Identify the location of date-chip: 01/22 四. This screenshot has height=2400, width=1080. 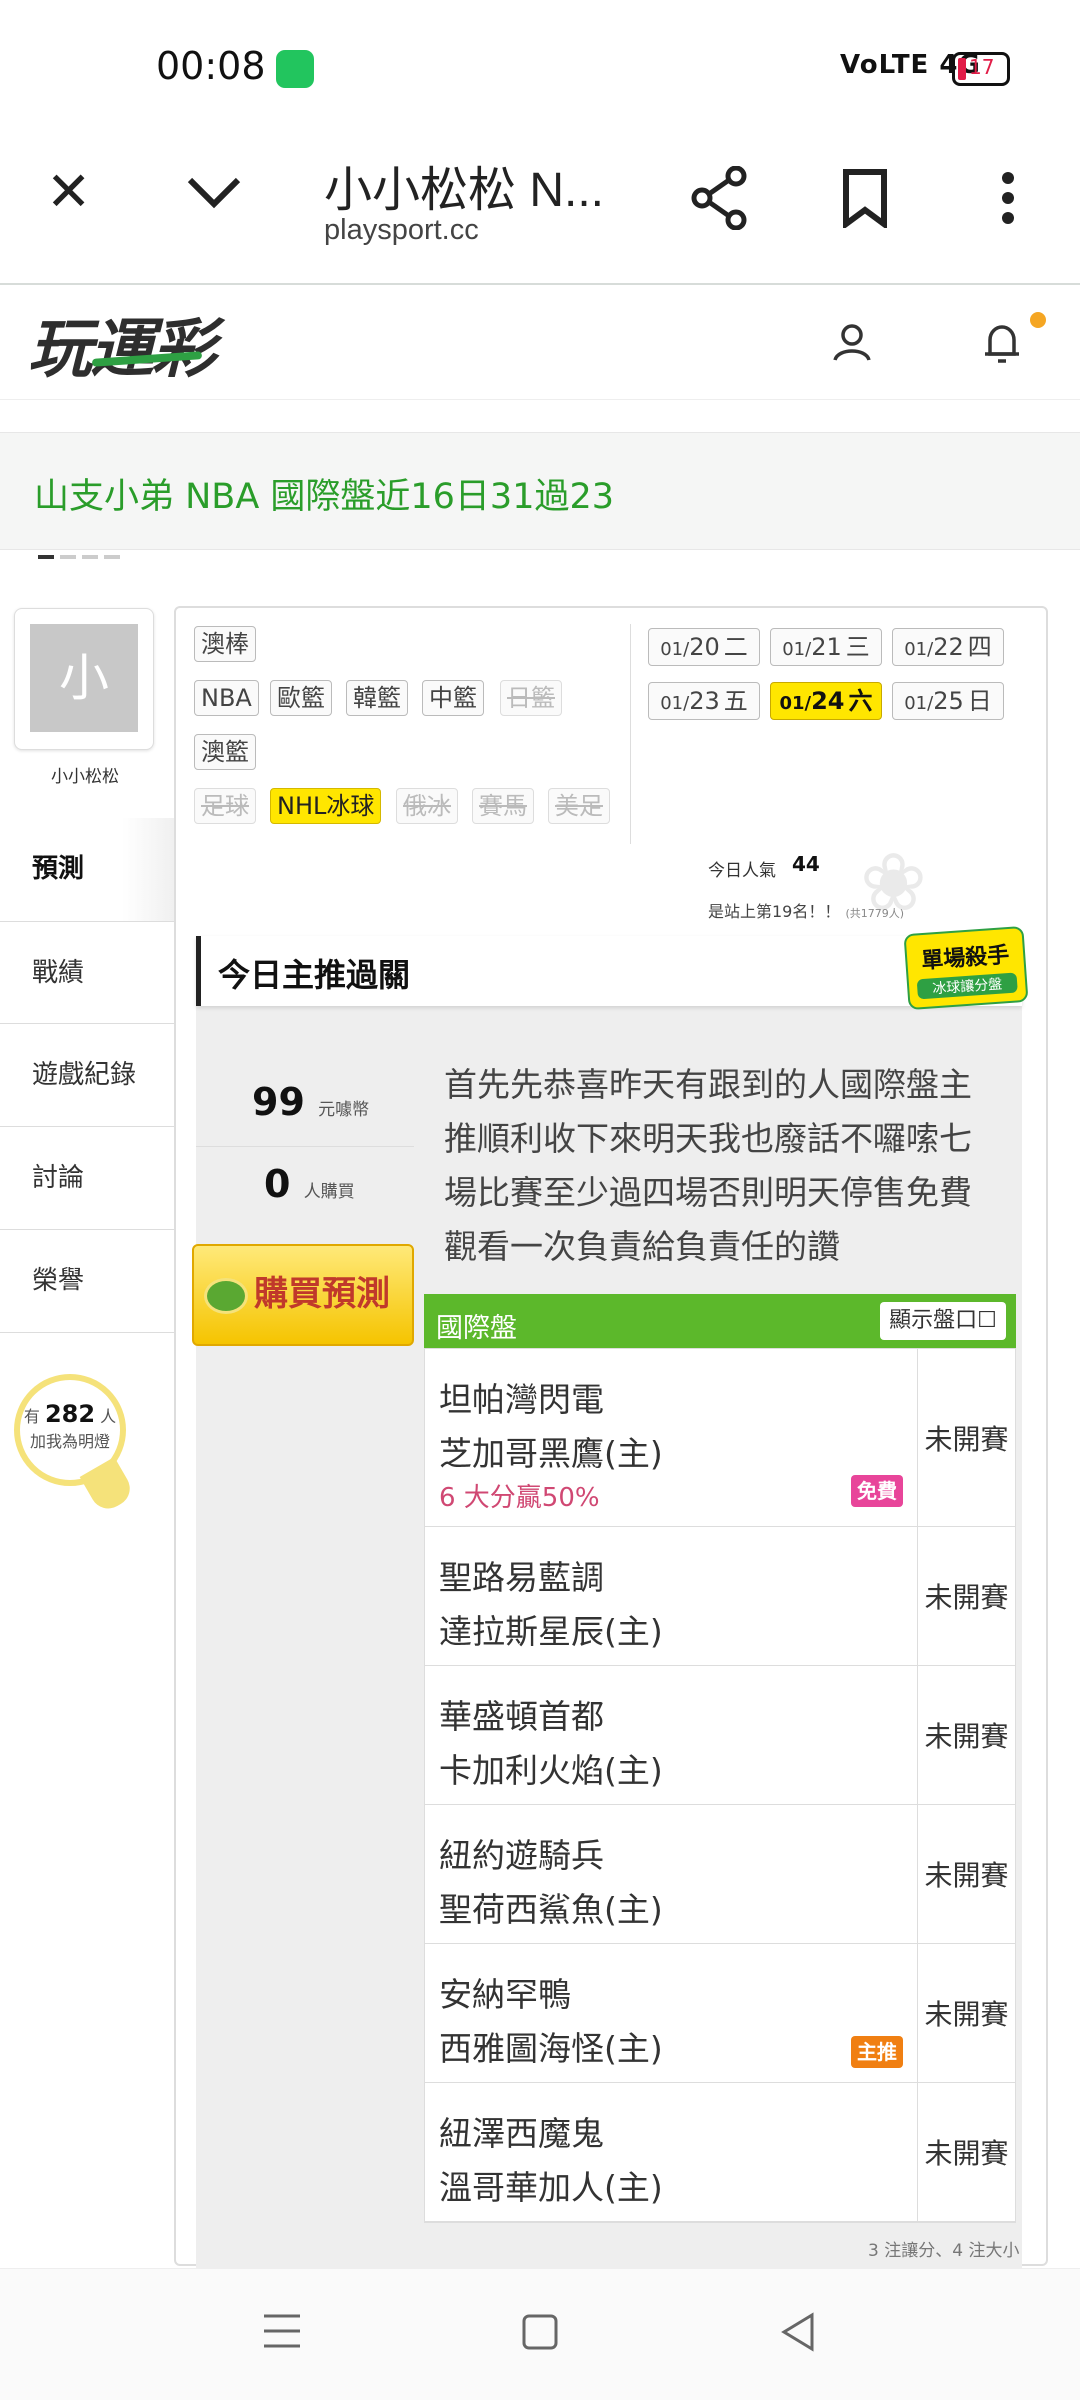
(948, 647).